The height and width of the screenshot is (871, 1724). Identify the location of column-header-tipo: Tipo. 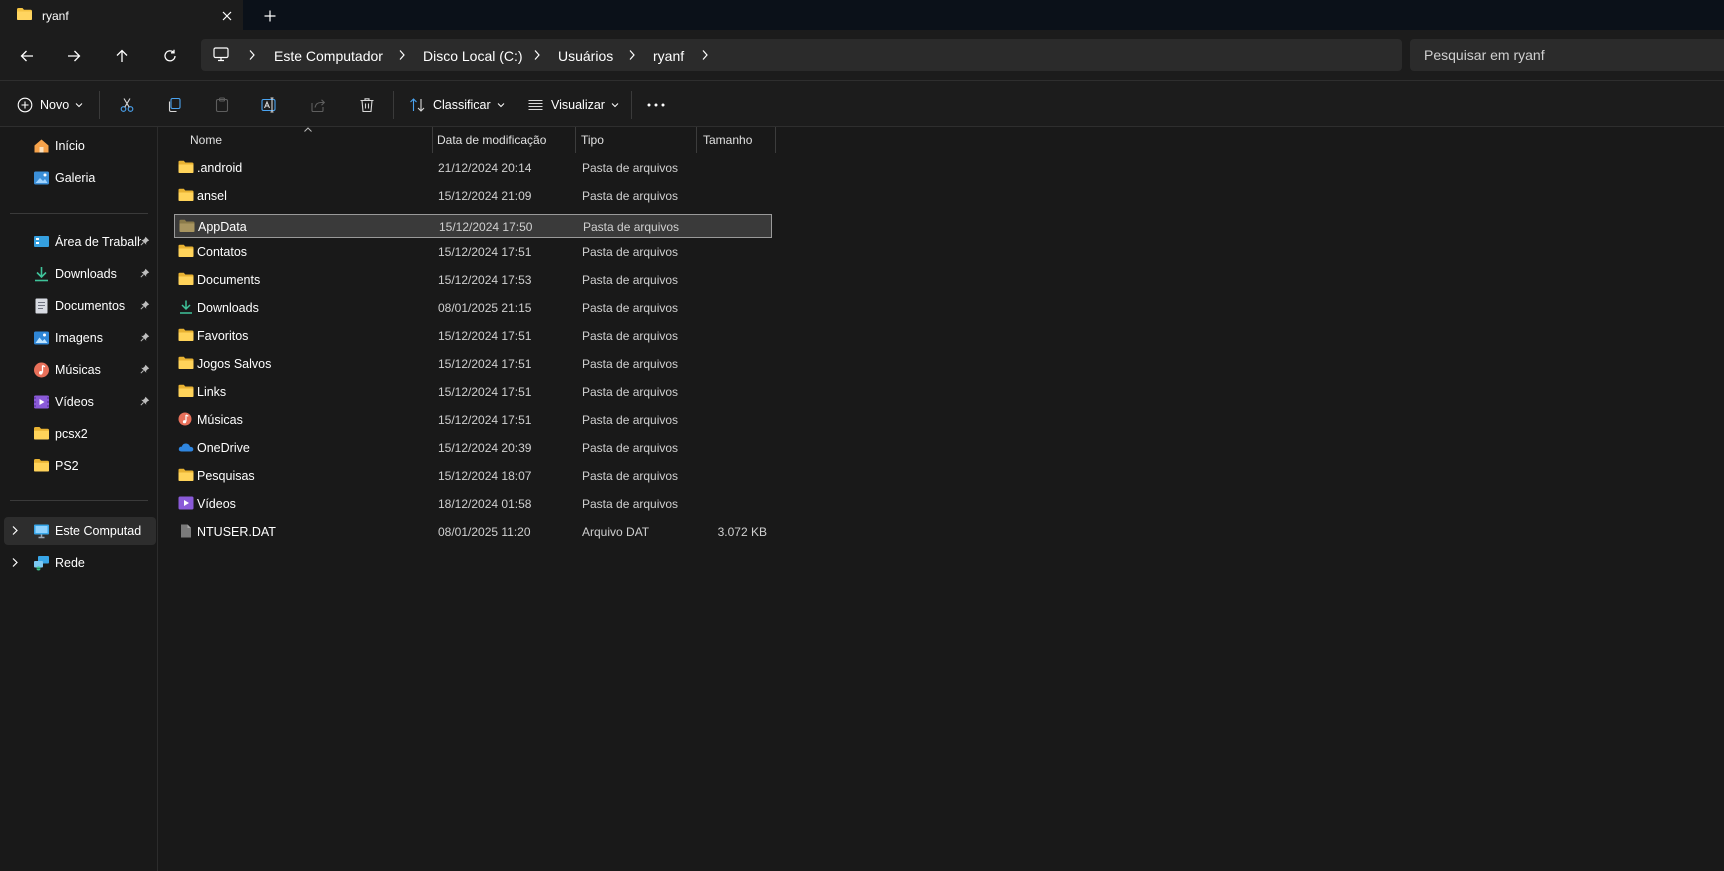
(636, 140).